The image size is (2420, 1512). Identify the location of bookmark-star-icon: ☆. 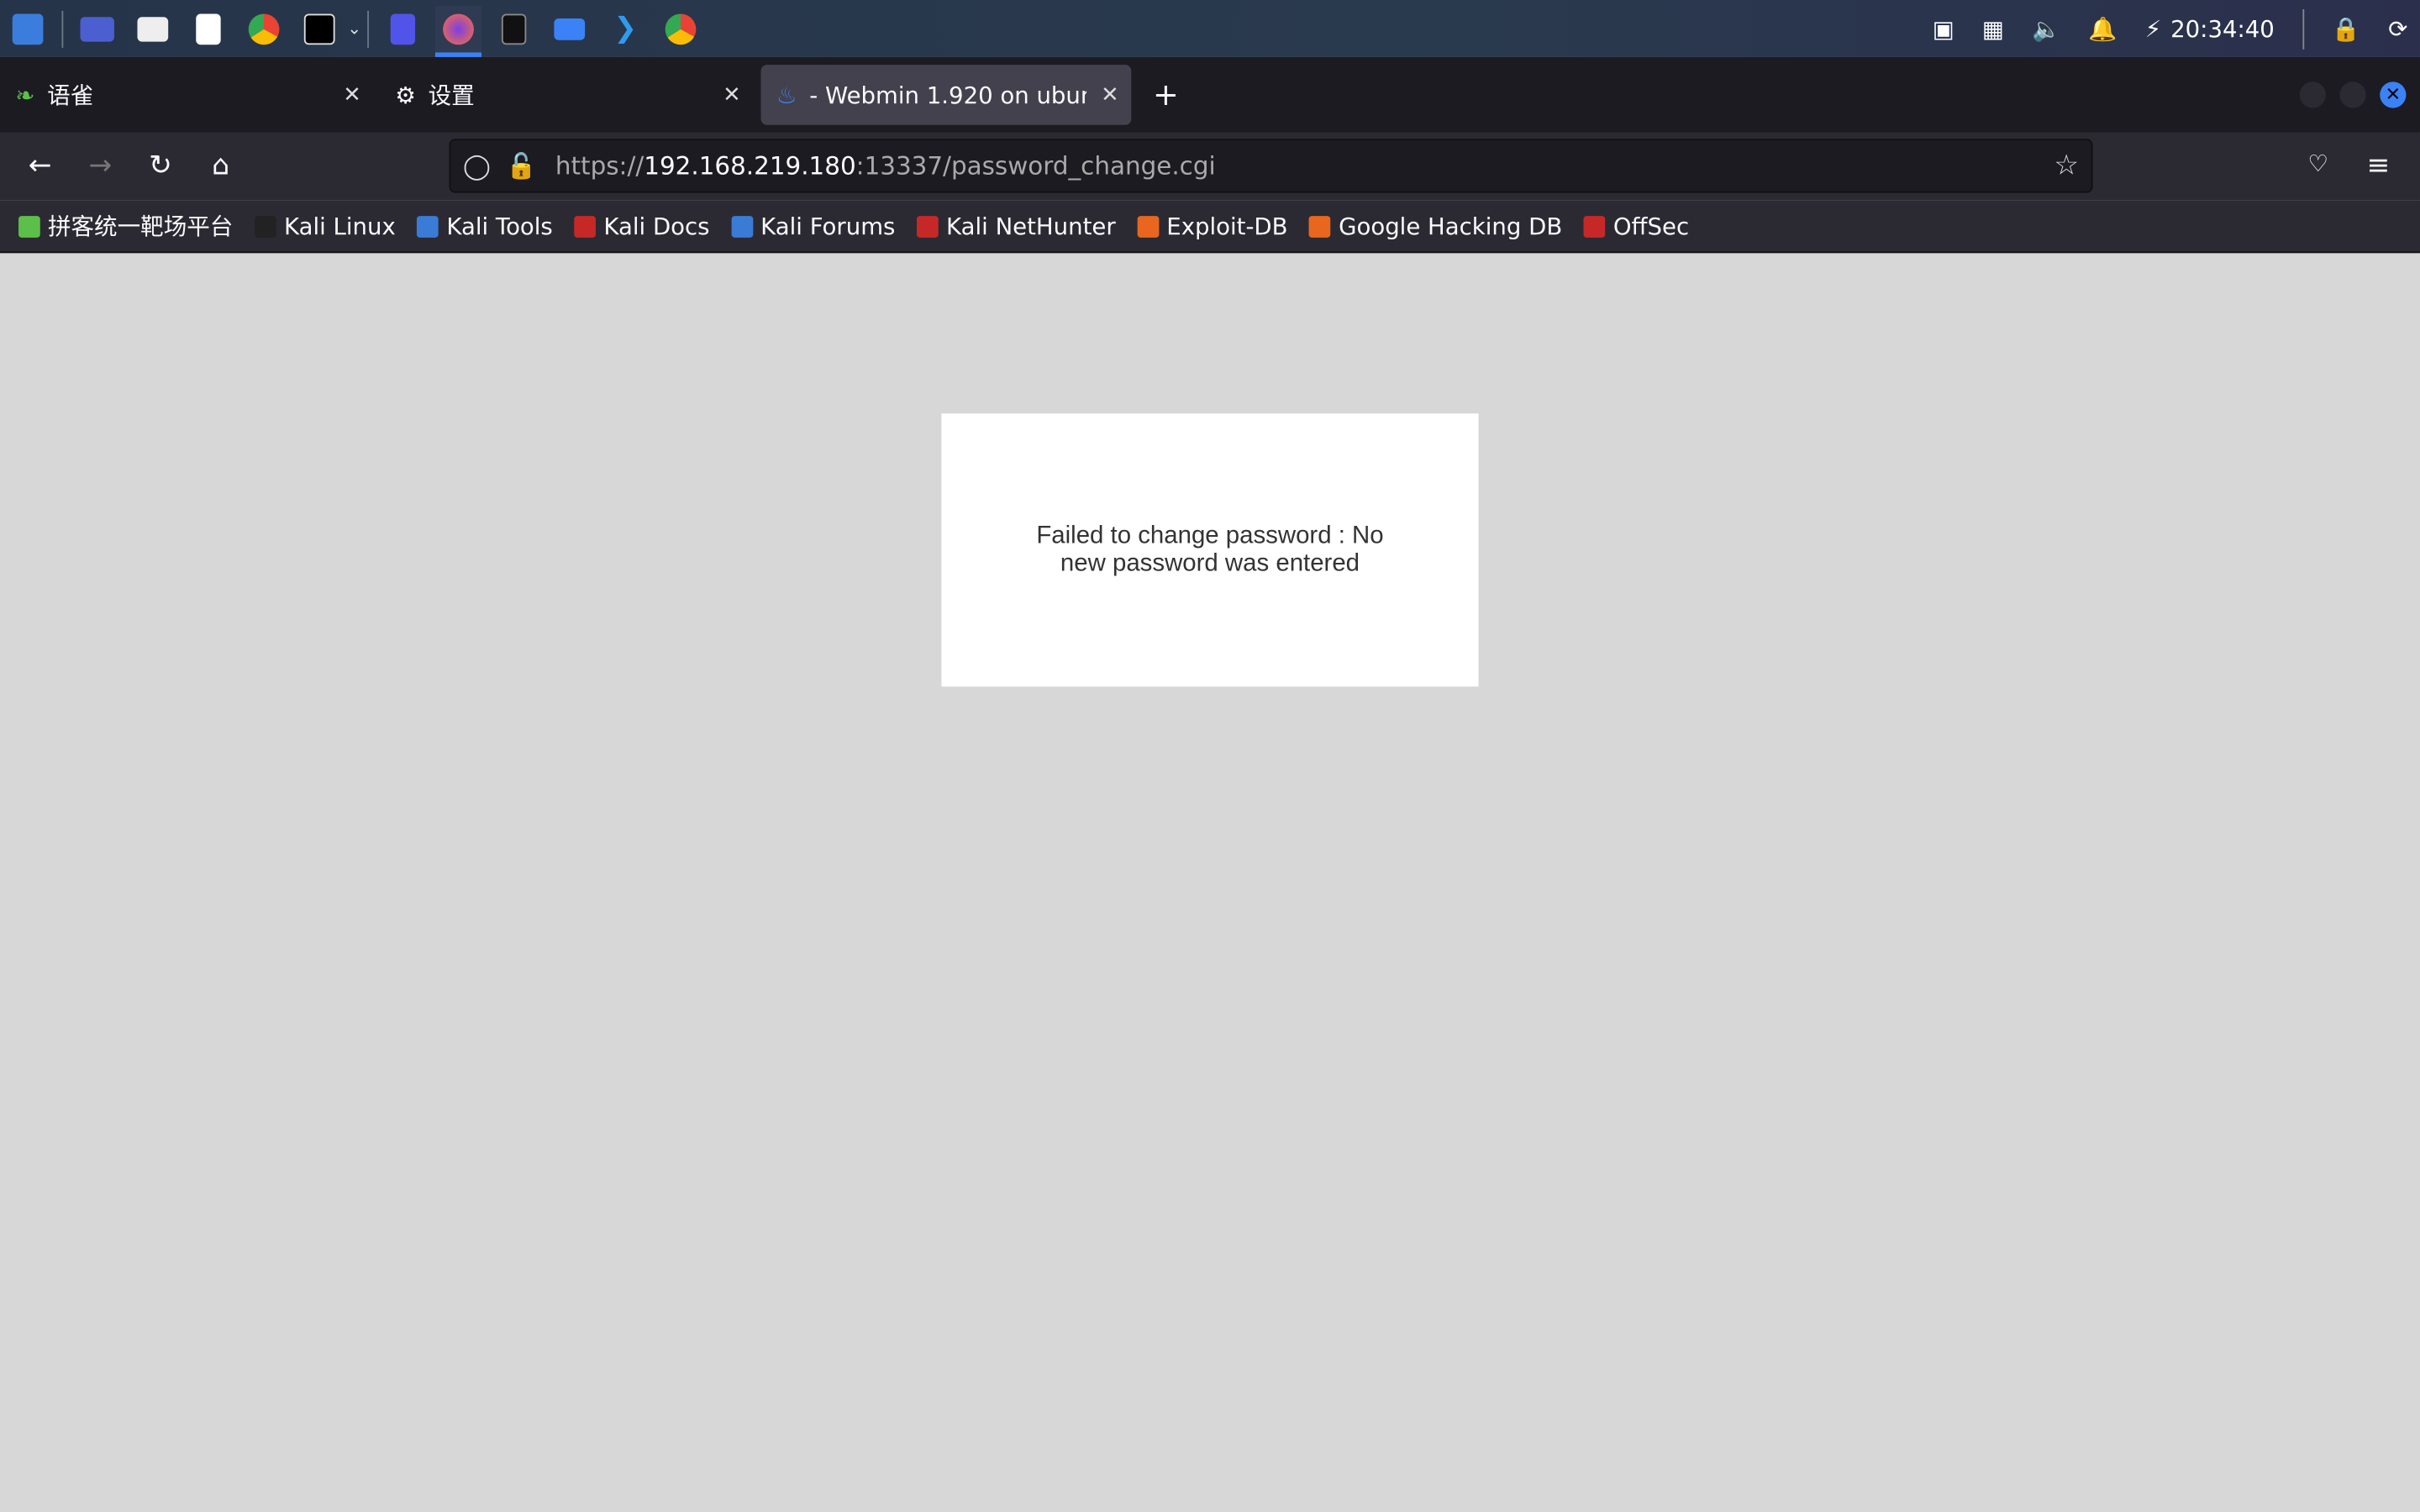
(2066, 166).